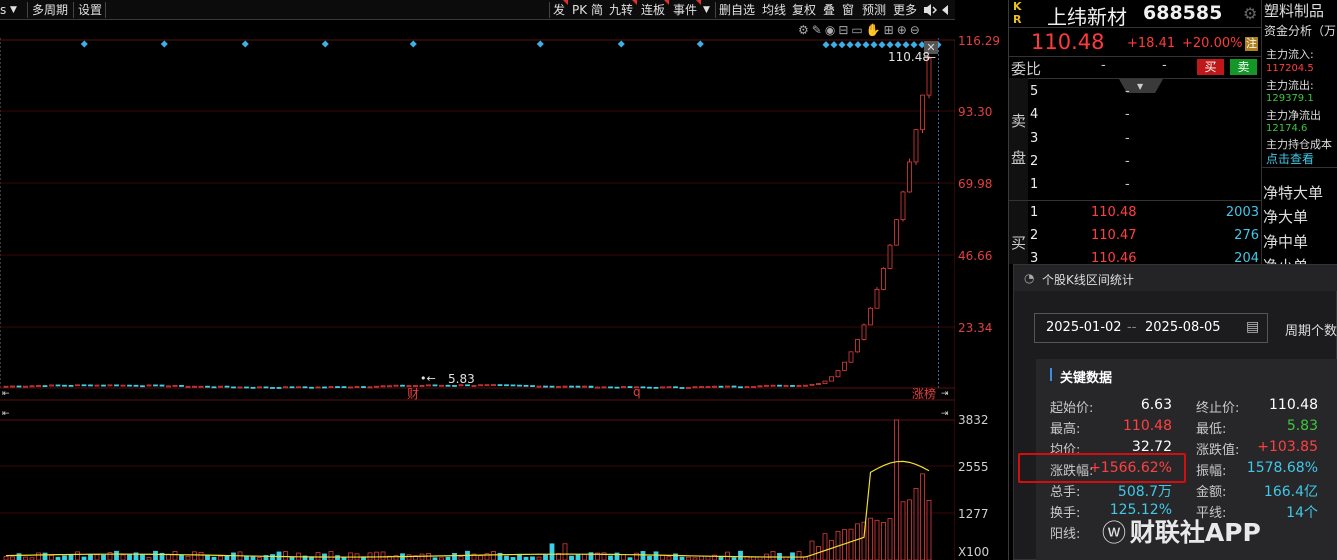  What do you see at coordinates (903, 30) in the screenshot?
I see `zoom-in-icon: ⊕` at bounding box center [903, 30].